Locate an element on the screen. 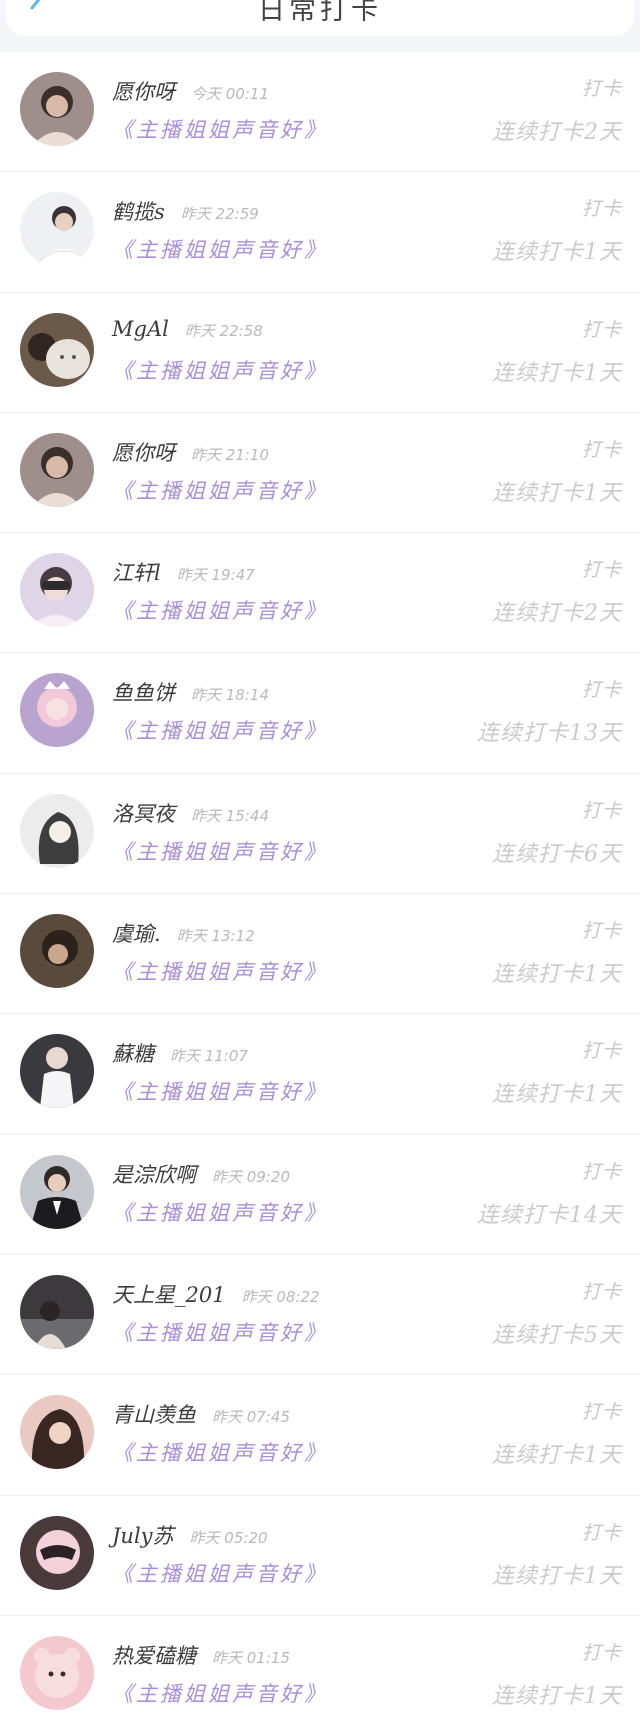 This screenshot has width=640, height=1736. username: 鹤揽s is located at coordinates (138, 211).